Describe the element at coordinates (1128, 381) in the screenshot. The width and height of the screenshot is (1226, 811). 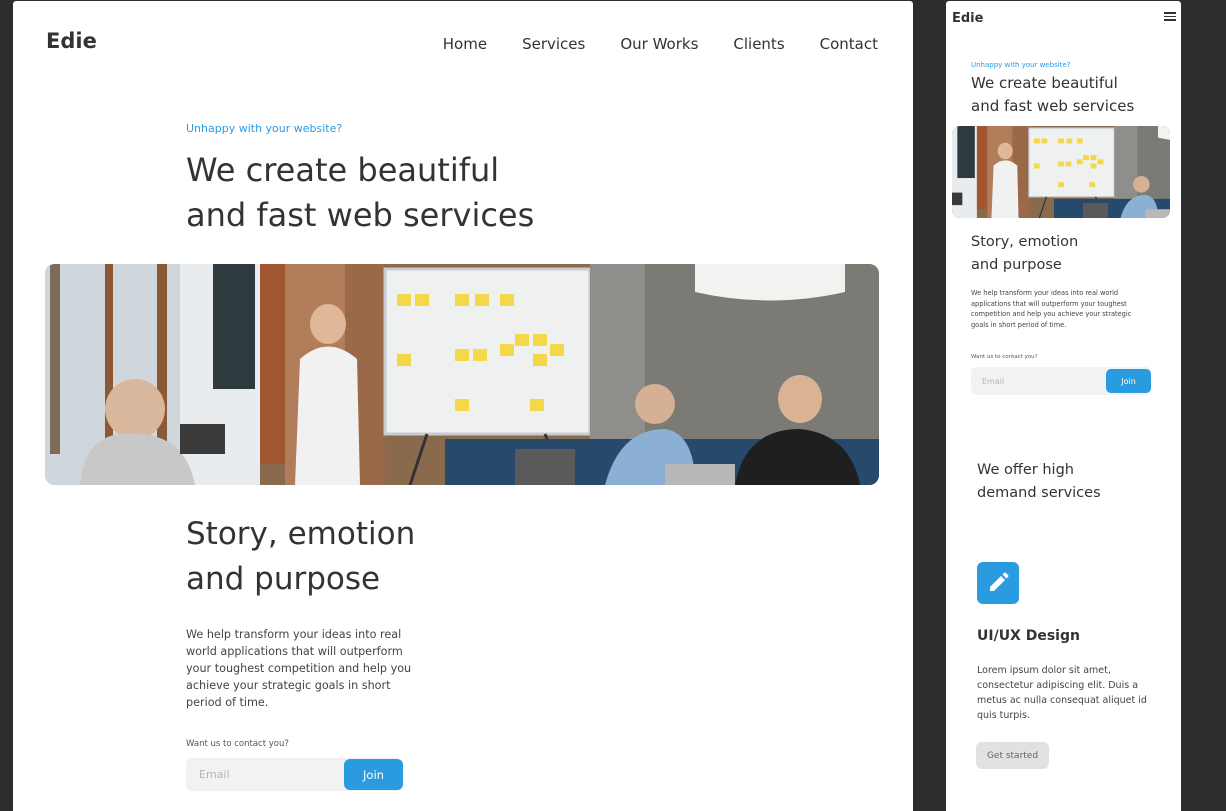
I see `mobile-join-button: Join` at that location.